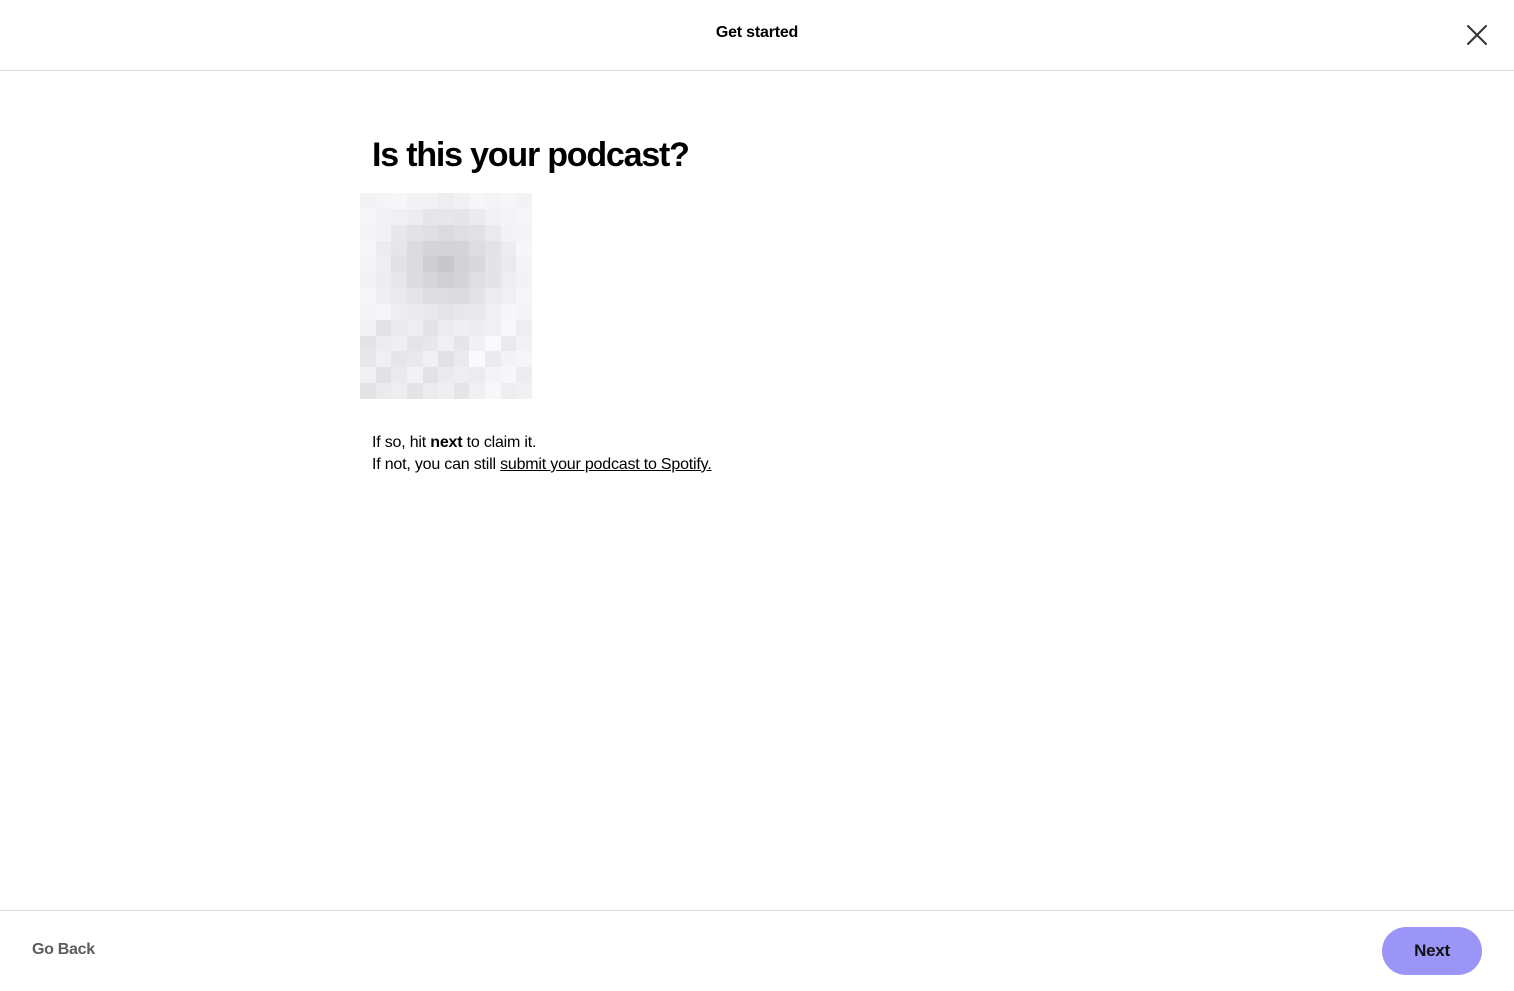 The width and height of the screenshot is (1514, 991). What do you see at coordinates (401, 442) in the screenshot?
I see `line1-prefix: If so, hit` at bounding box center [401, 442].